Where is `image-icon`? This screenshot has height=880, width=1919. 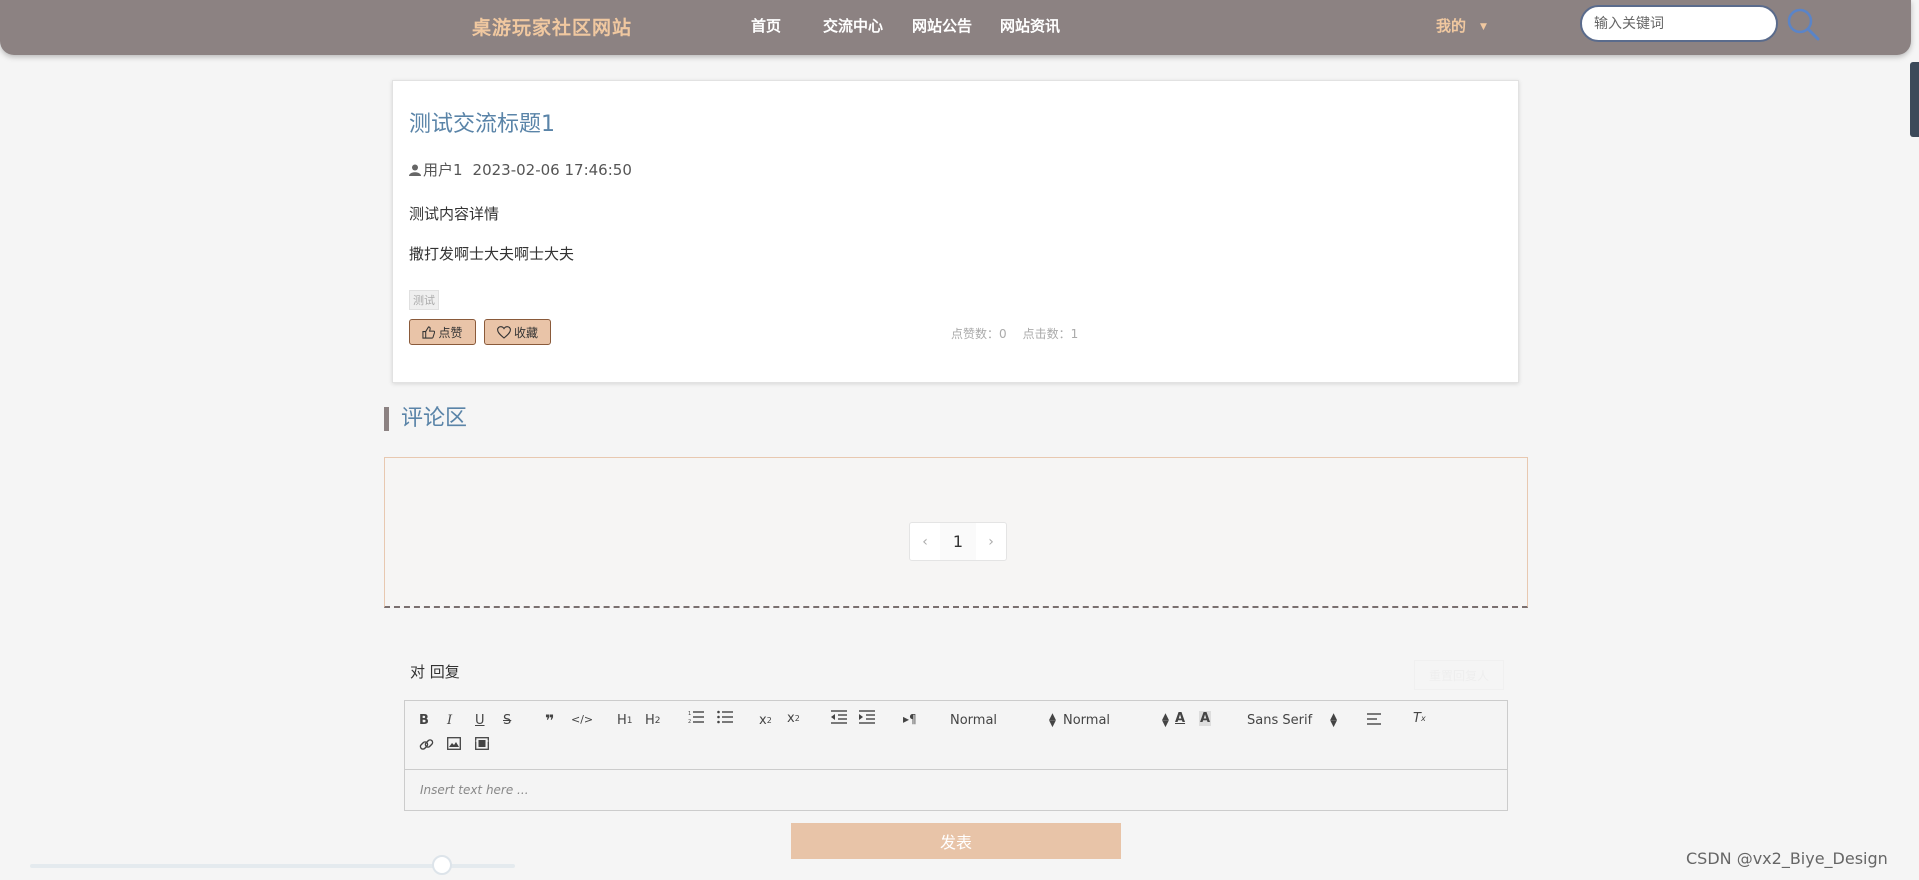 image-icon is located at coordinates (454, 743).